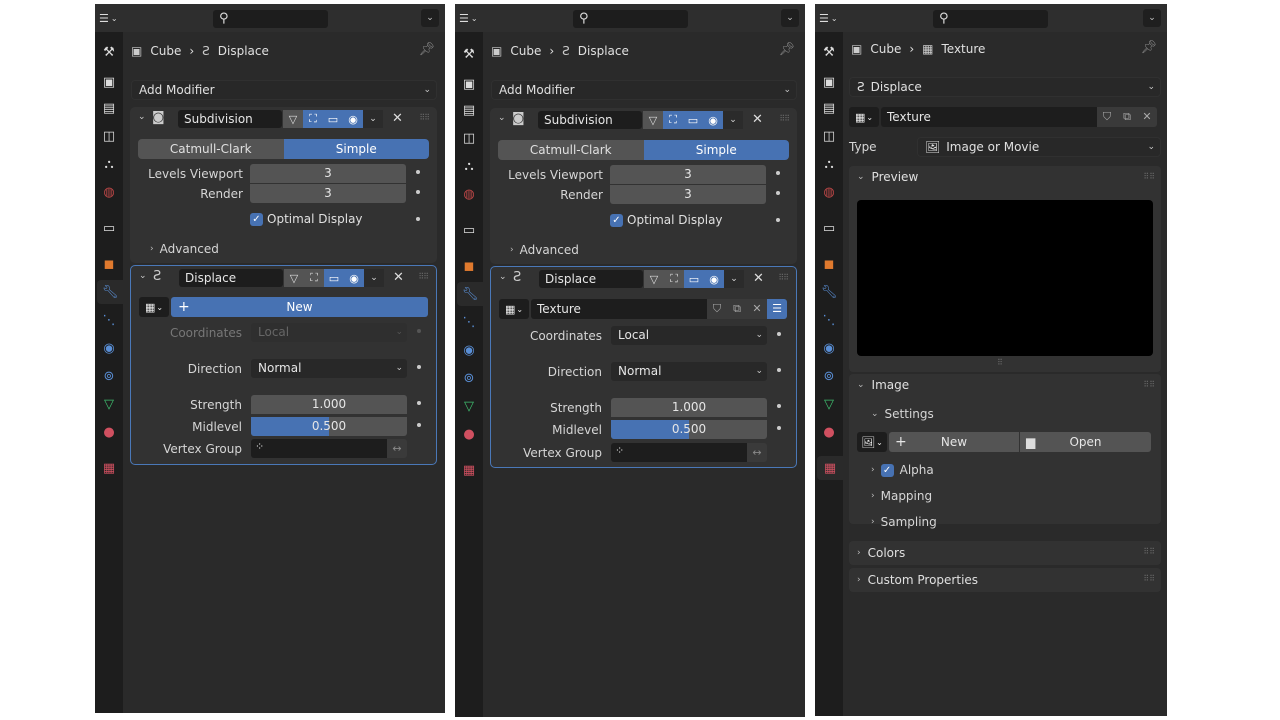  What do you see at coordinates (1127, 117) in the screenshot?
I see `duplicate-texture-button: ⧉` at bounding box center [1127, 117].